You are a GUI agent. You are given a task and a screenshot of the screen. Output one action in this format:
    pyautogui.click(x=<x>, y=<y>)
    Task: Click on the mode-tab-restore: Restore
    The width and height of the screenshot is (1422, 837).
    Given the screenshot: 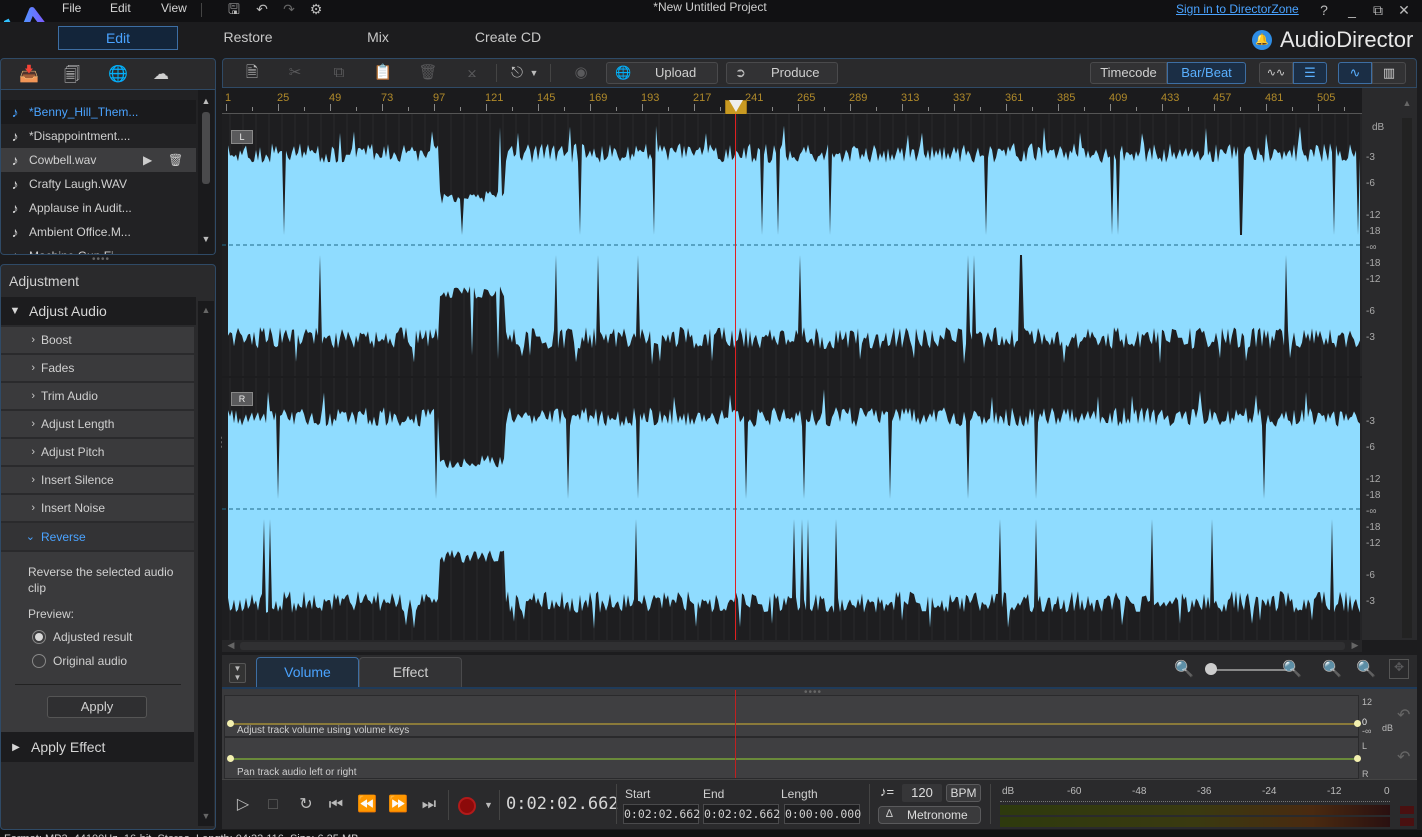 What is the action you would take?
    pyautogui.click(x=248, y=38)
    